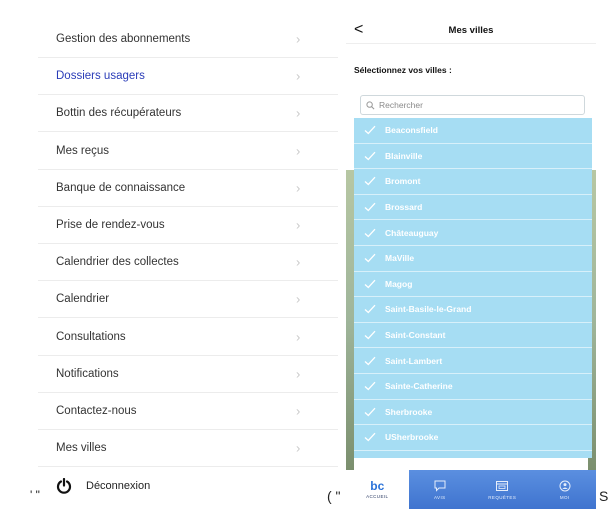 The width and height of the screenshot is (609, 509). I want to click on city-row: Brossard, so click(473, 208).